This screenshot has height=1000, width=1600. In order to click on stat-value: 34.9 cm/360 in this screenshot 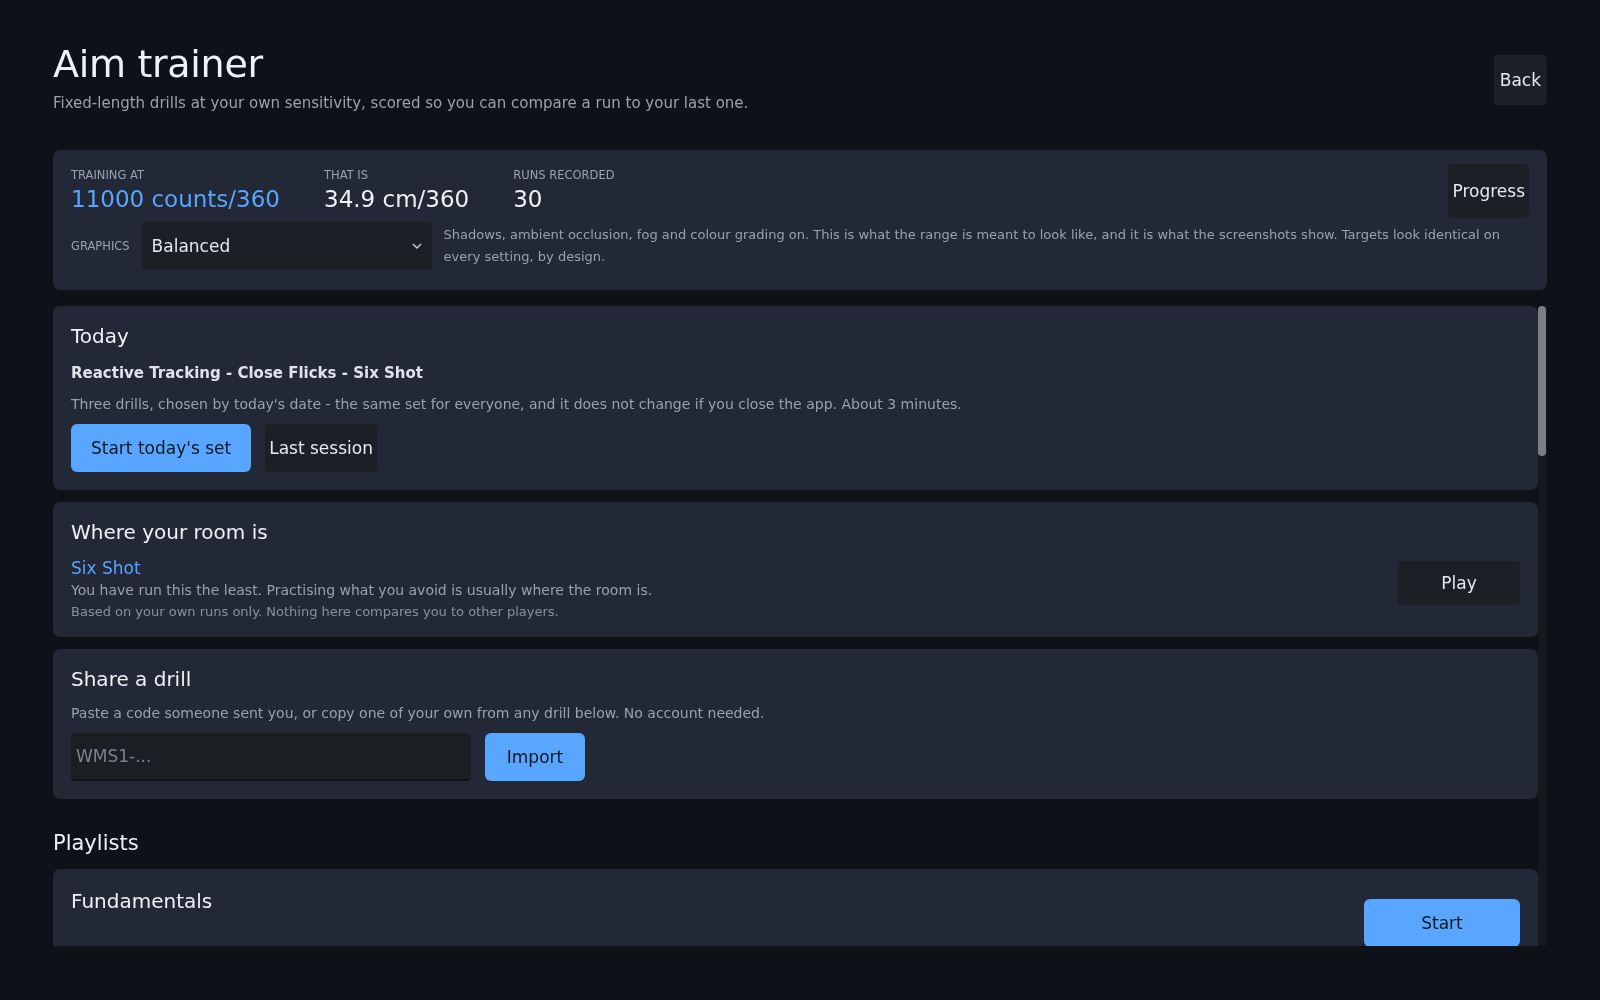, I will do `click(397, 199)`.